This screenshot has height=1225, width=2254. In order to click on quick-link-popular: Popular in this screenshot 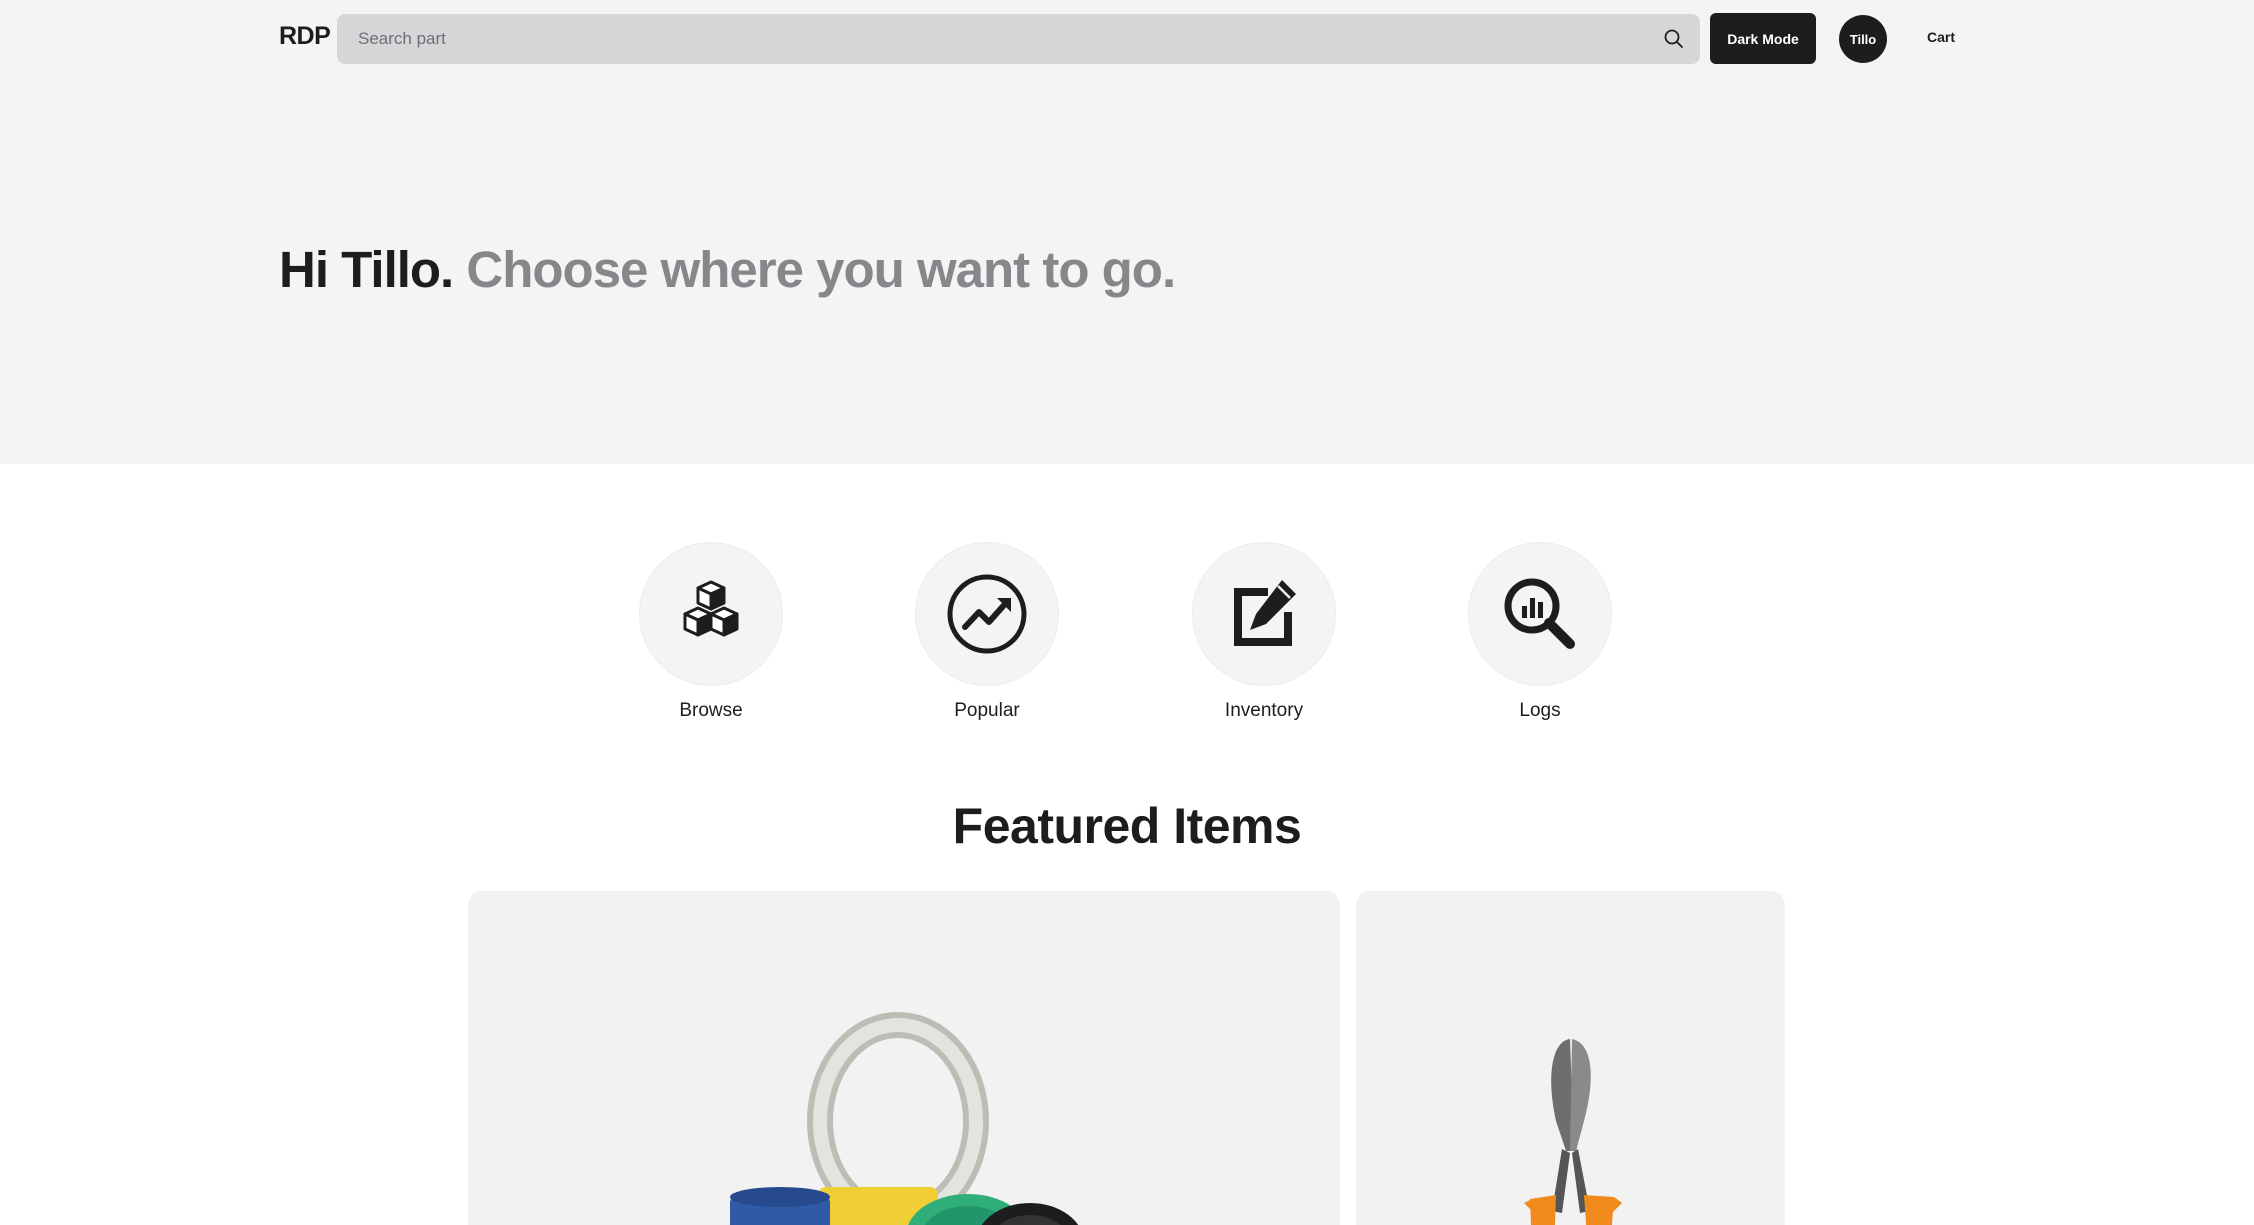, I will do `click(987, 635)`.